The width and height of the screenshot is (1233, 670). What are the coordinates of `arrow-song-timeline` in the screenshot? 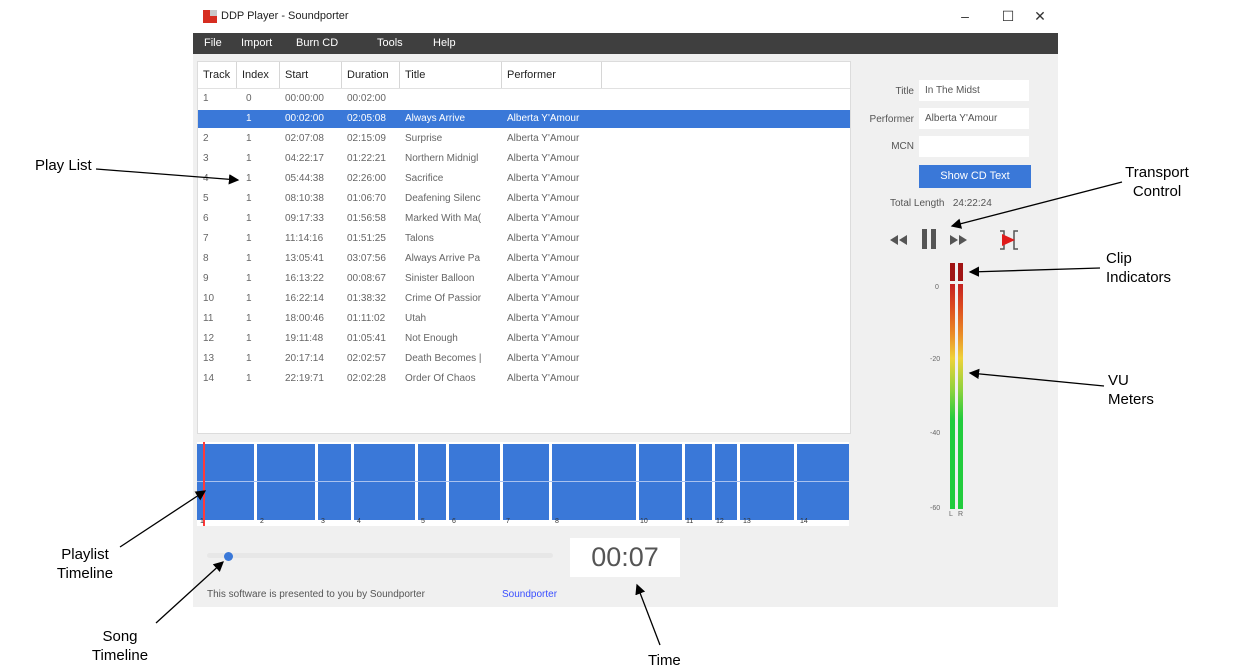 It's located at (189, 592).